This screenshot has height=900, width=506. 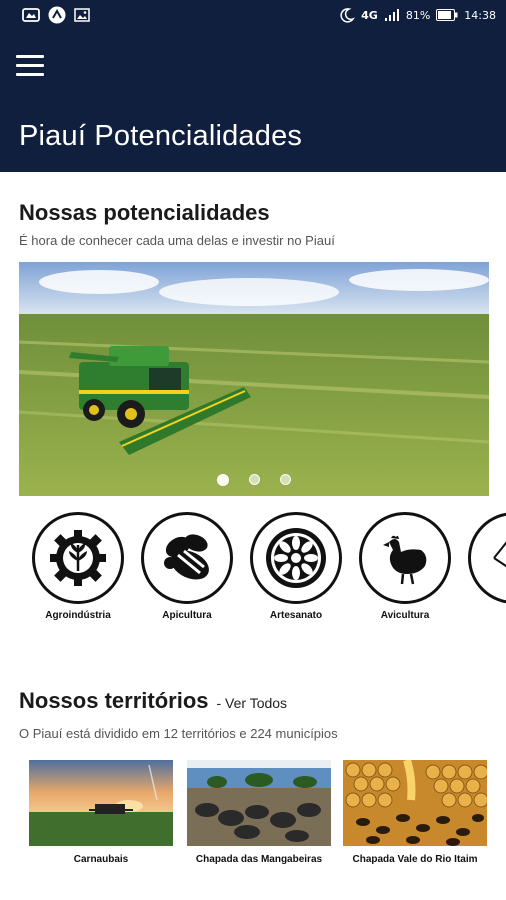 I want to click on category-label: Apicultura, so click(x=187, y=615).